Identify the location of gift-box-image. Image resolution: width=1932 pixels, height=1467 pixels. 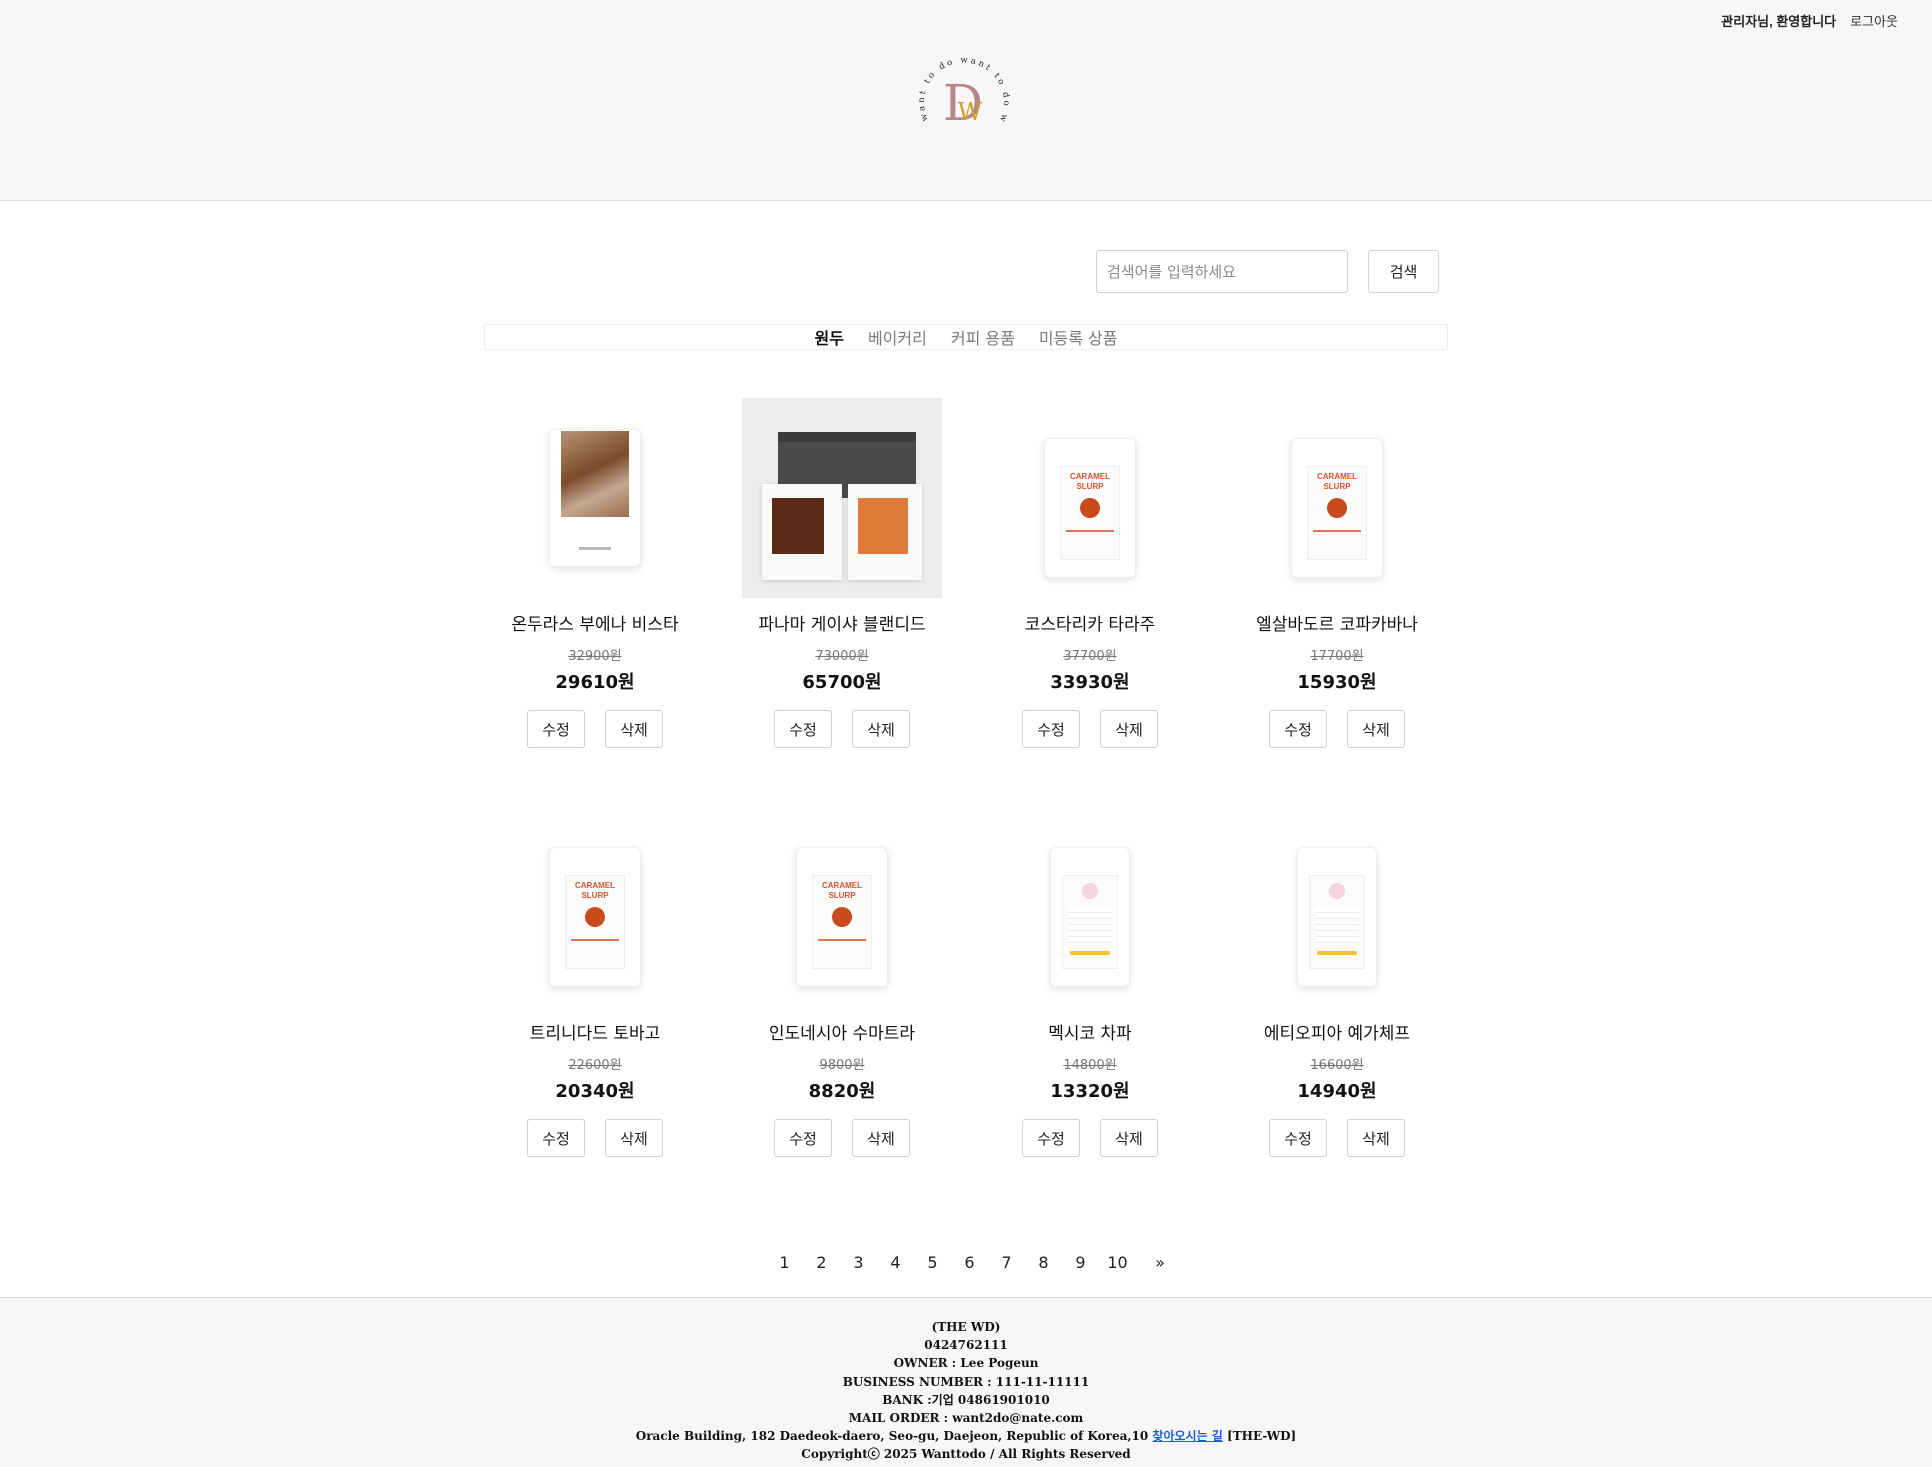
(842, 498).